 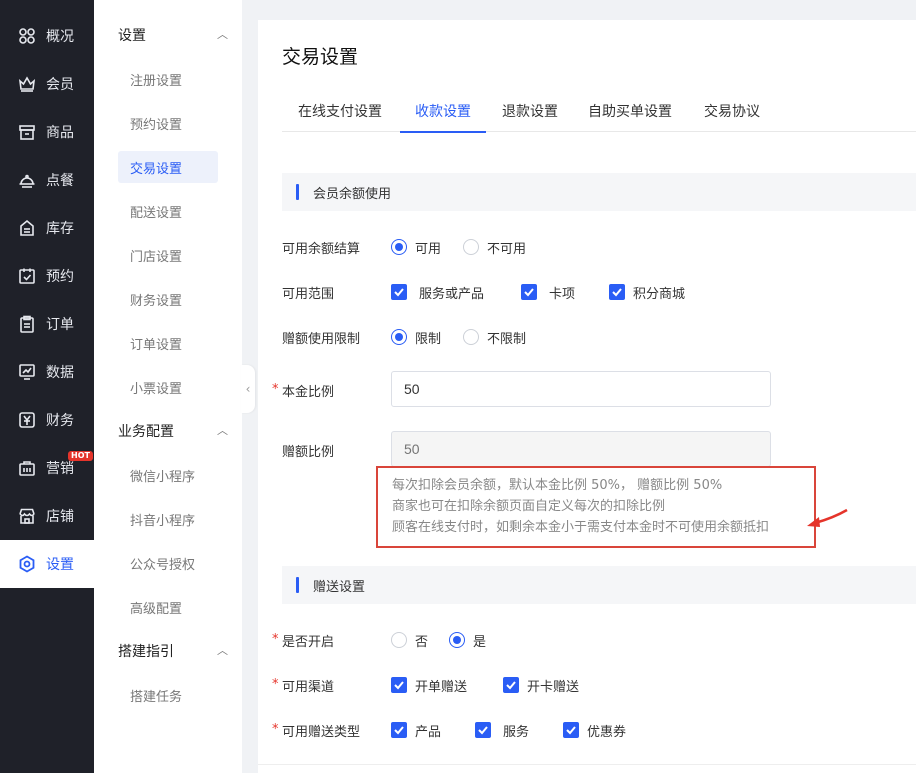 What do you see at coordinates (557, 485) in the screenshot?
I see `note-line: 每次扣除会员余额，默认本金比例 50%， 赠额比例 50%` at bounding box center [557, 485].